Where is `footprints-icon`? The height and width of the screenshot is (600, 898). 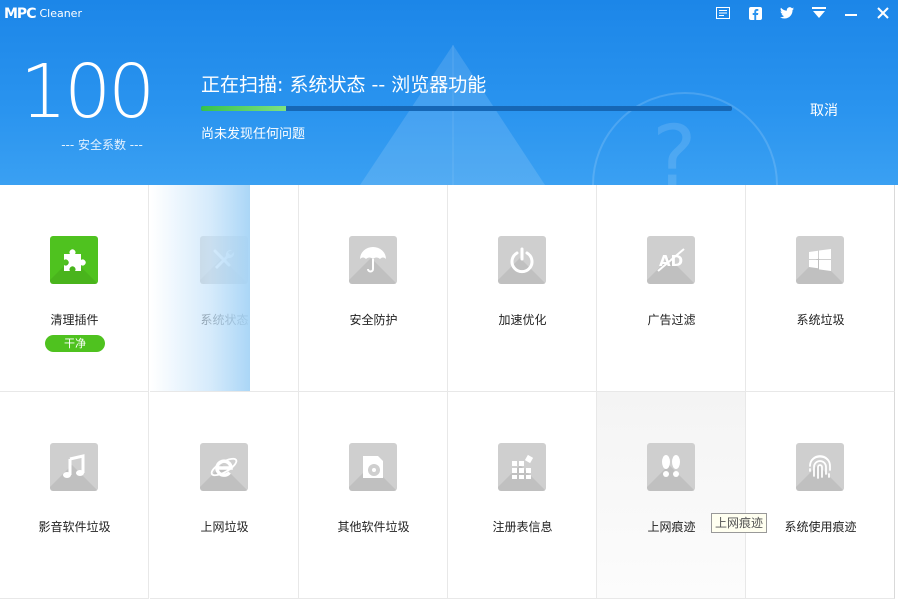 footprints-icon is located at coordinates (671, 467).